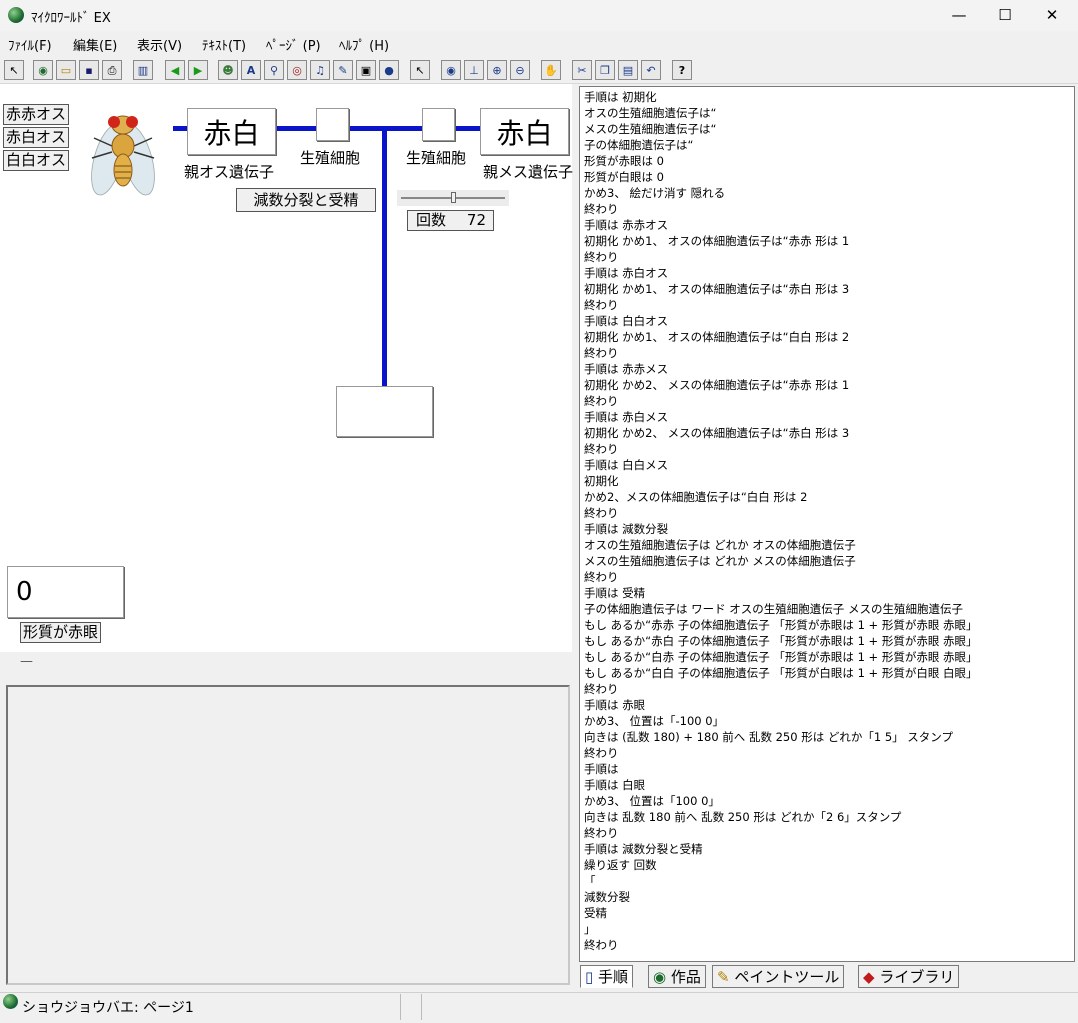  I want to click on layout-icon: ▥, so click(143, 70).